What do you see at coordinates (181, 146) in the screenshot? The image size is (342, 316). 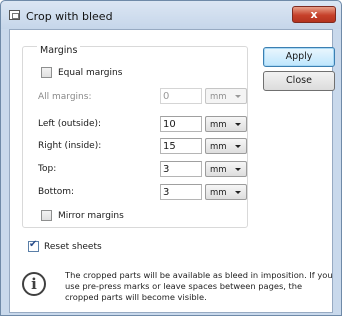 I see `right-margin-input: 15` at bounding box center [181, 146].